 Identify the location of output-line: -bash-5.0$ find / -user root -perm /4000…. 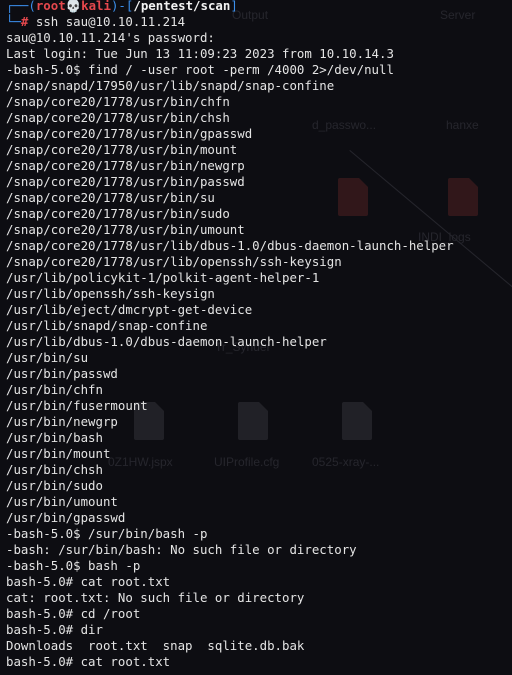
(200, 69).